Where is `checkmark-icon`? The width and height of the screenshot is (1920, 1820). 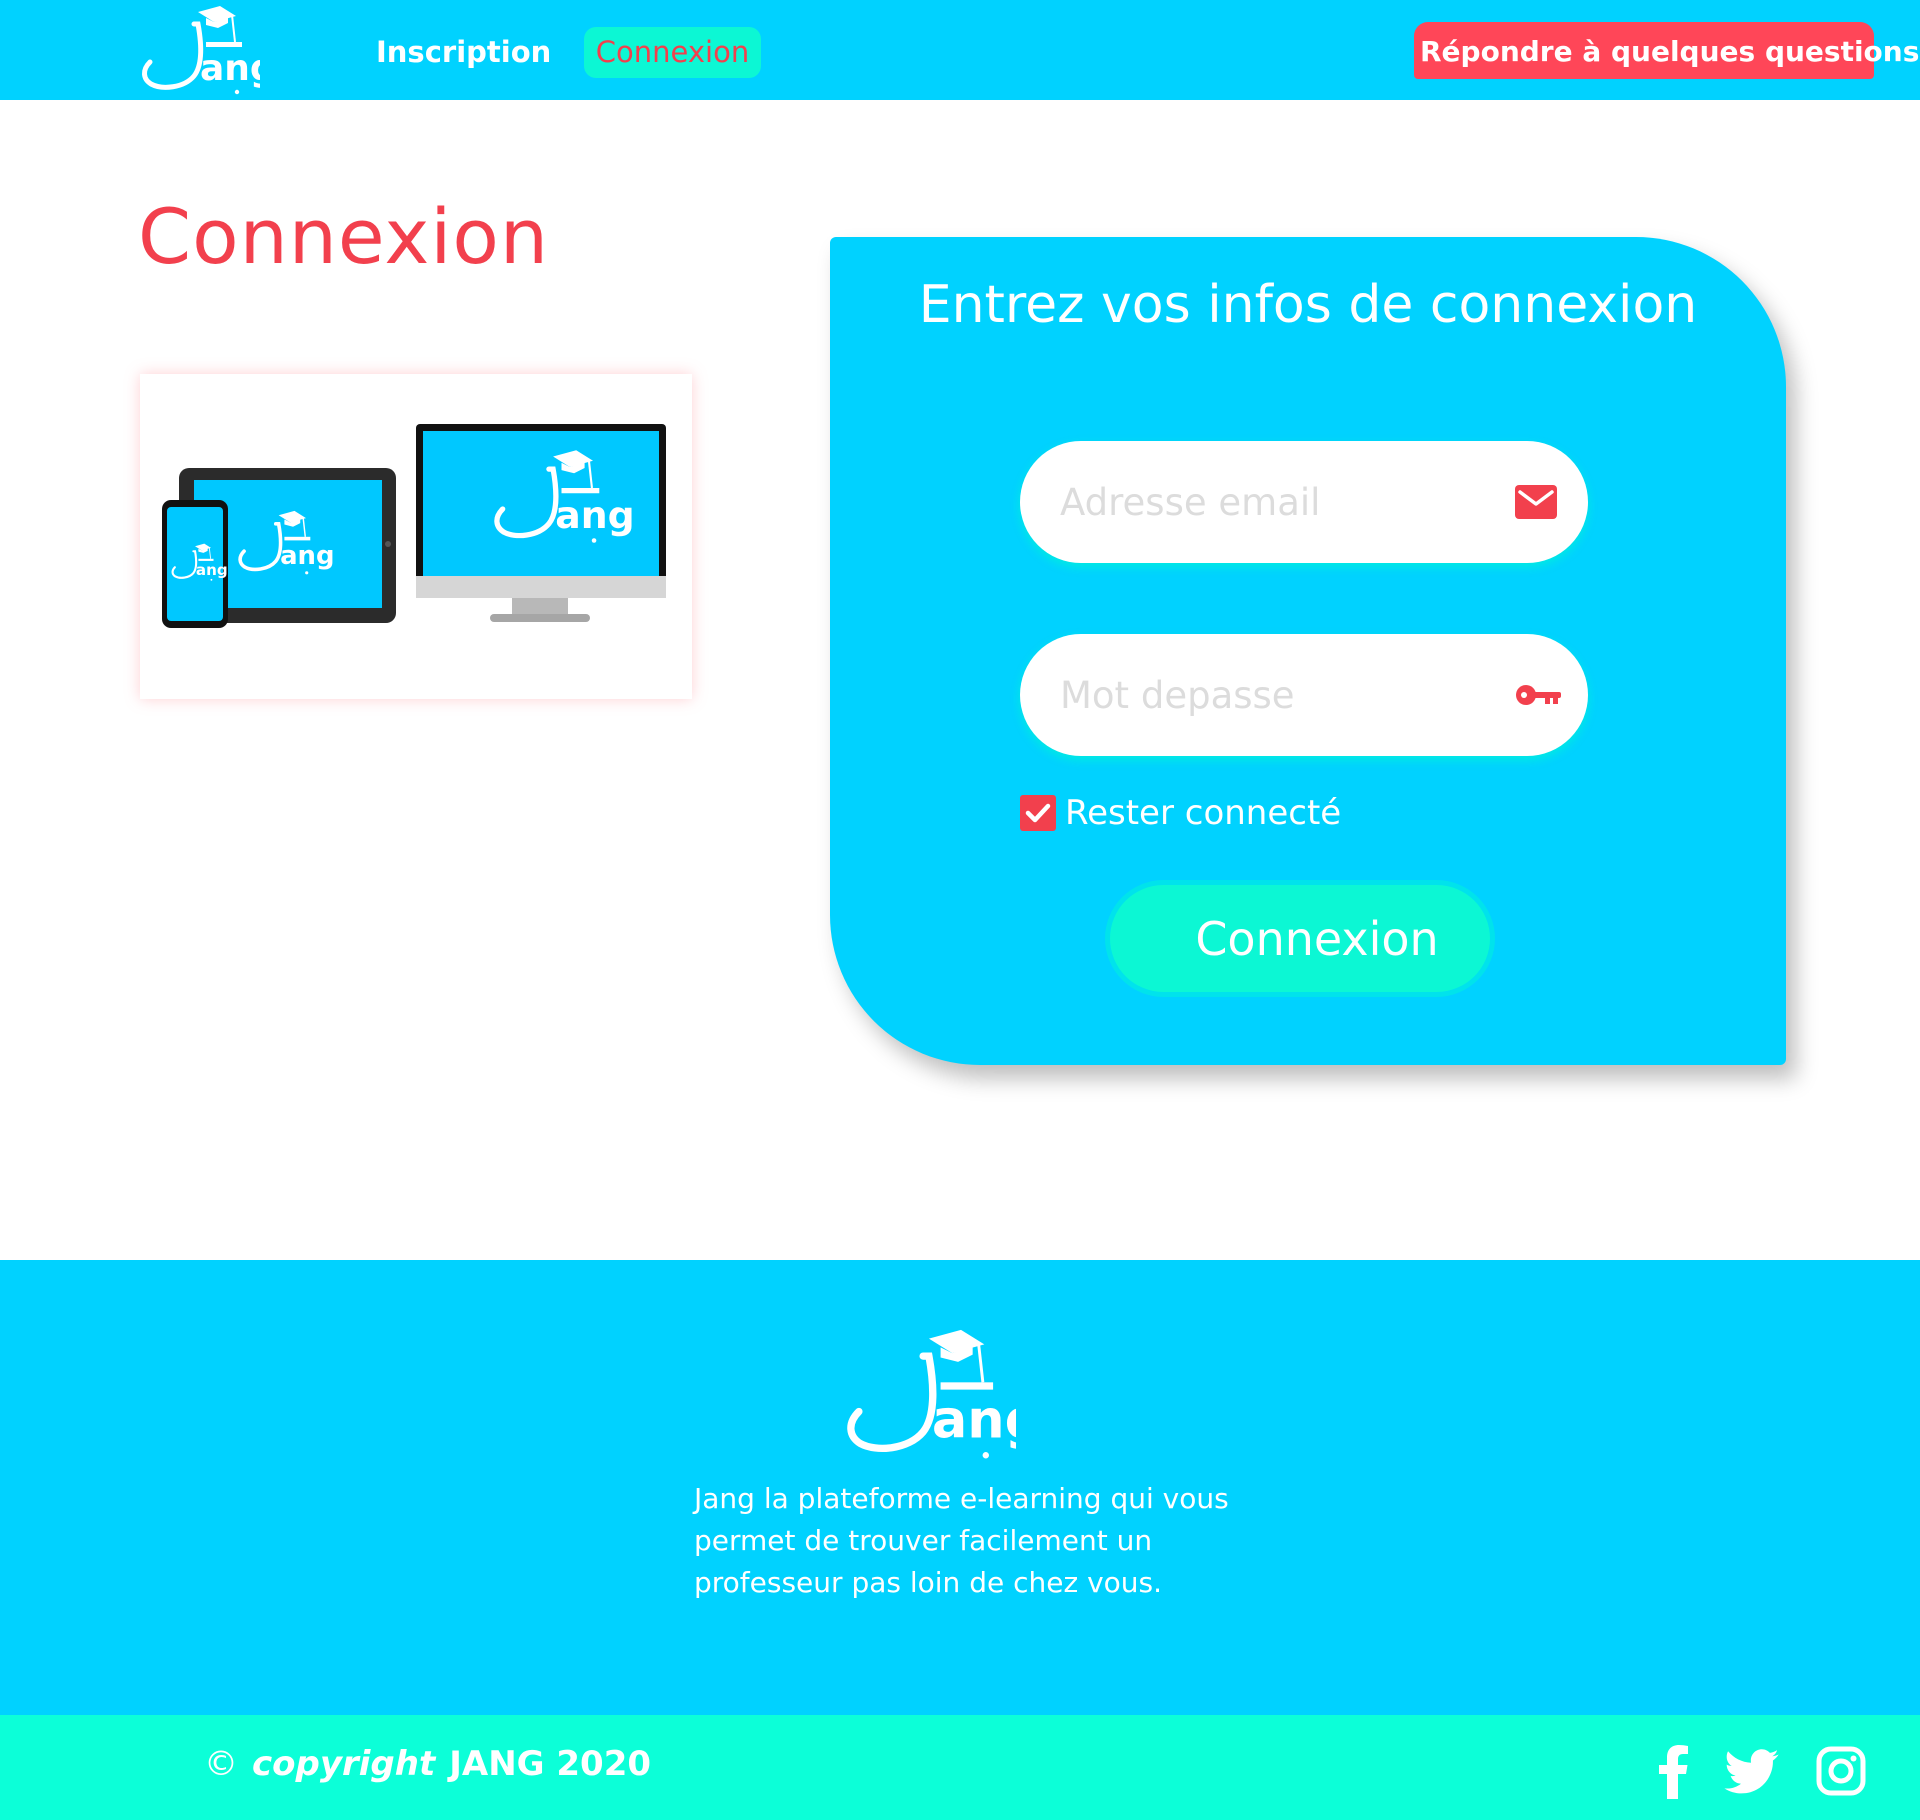
checkmark-icon is located at coordinates (1038, 813).